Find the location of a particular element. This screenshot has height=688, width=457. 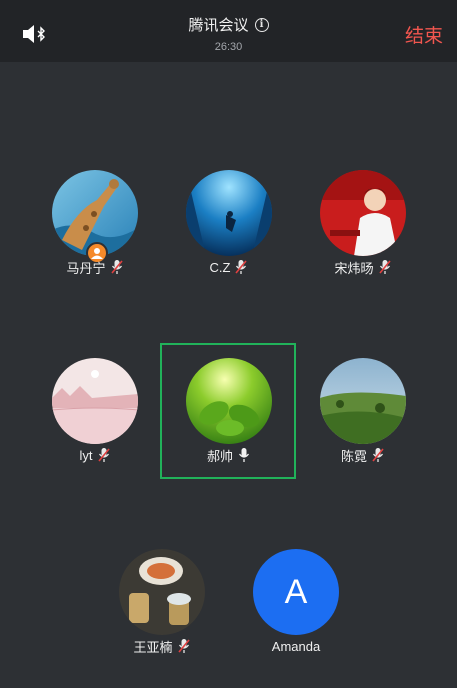

meeting-title: 腾讯会议 is located at coordinates (218, 25).